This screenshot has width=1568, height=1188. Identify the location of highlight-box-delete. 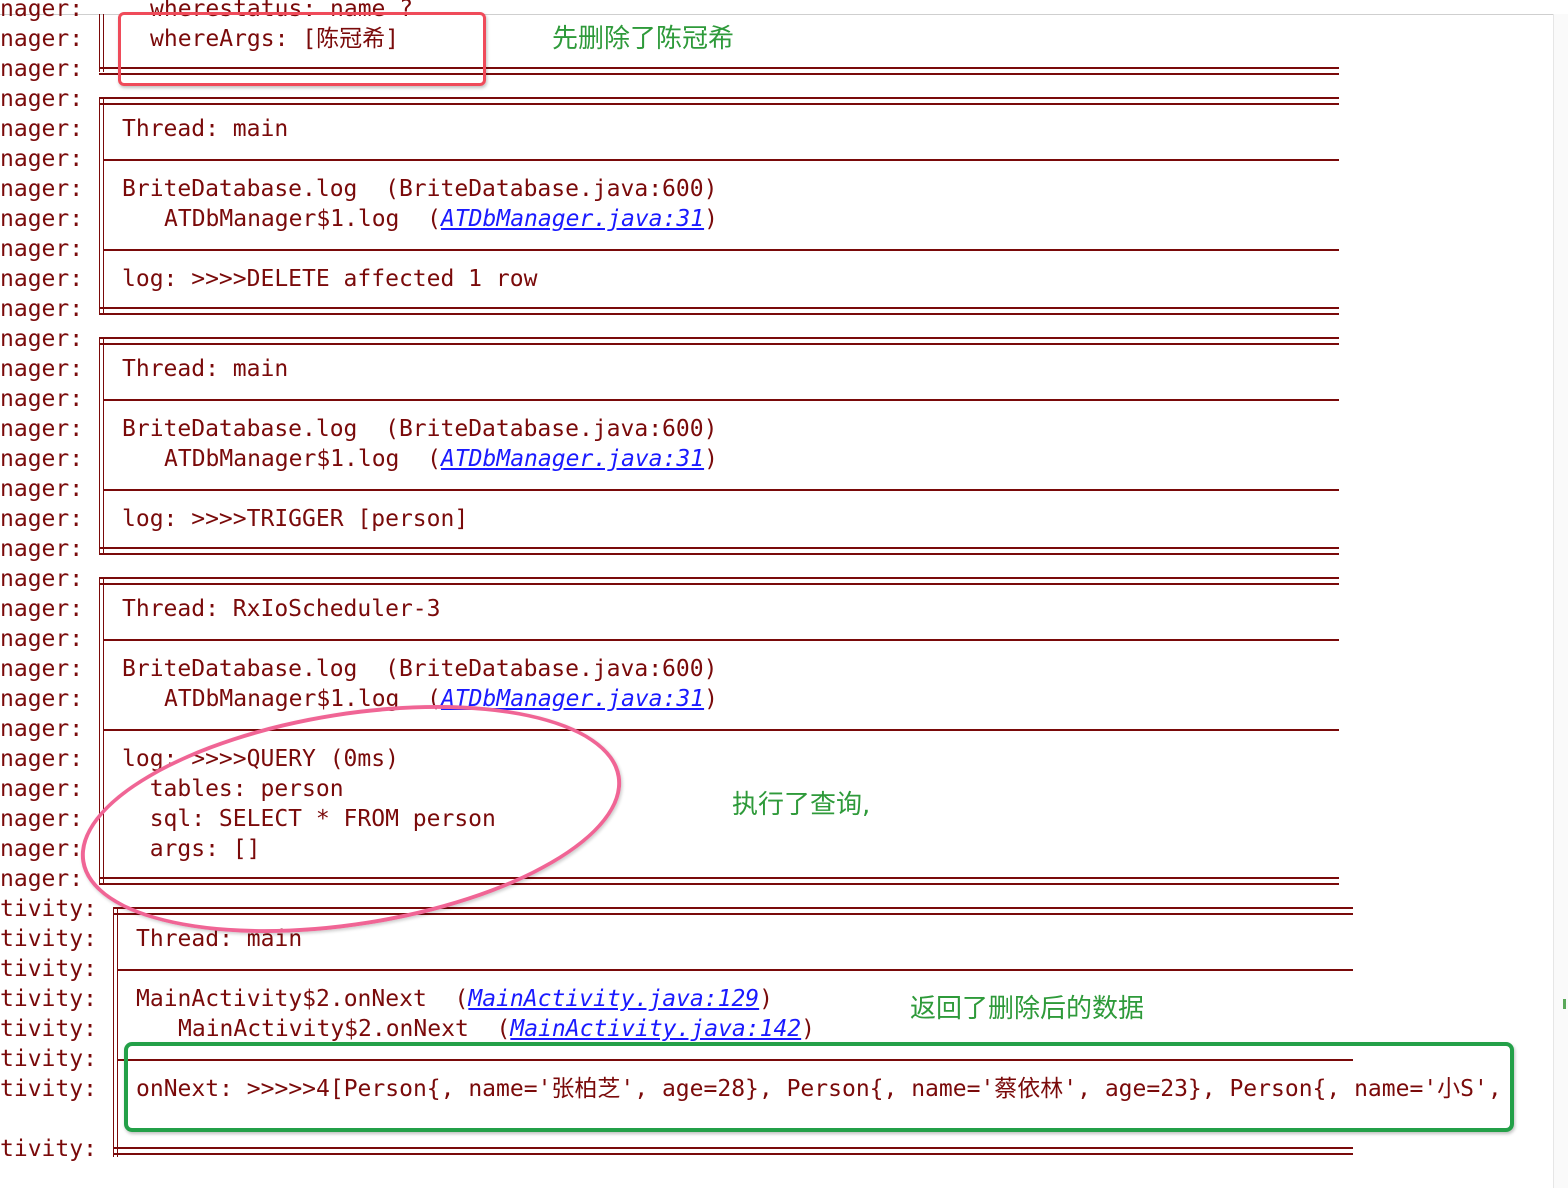
(302, 49).